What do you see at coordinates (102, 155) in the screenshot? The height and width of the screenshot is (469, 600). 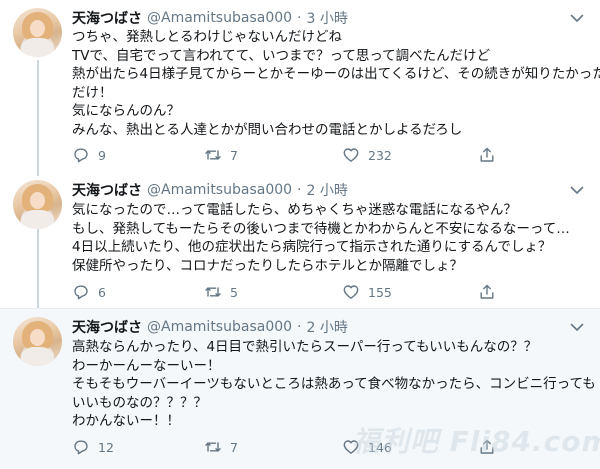 I see `reply-count: 9` at bounding box center [102, 155].